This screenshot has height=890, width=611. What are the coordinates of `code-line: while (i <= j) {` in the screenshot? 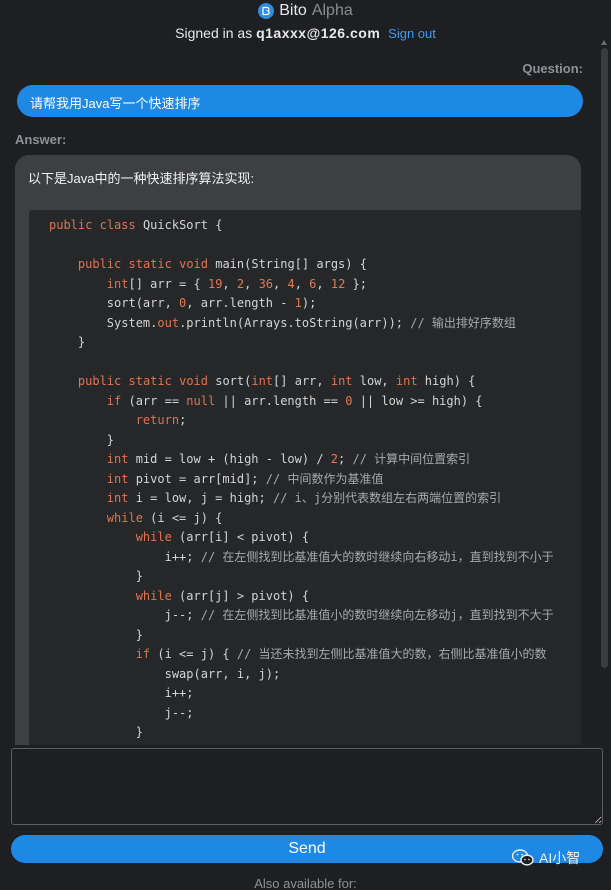 It's located at (164, 517).